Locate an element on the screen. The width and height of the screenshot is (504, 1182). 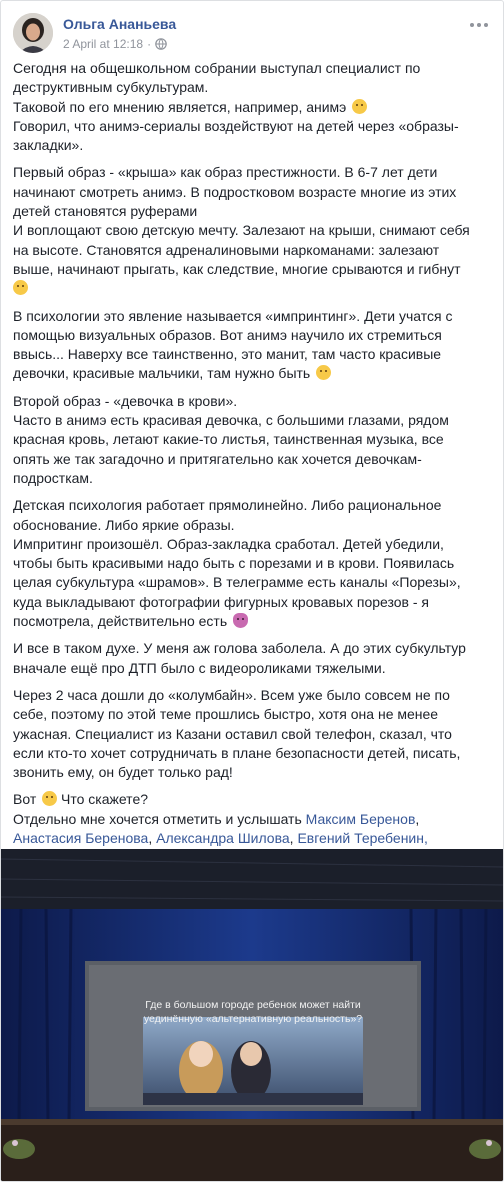
author-name: Ольга Ананьева is located at coordinates (119, 24).